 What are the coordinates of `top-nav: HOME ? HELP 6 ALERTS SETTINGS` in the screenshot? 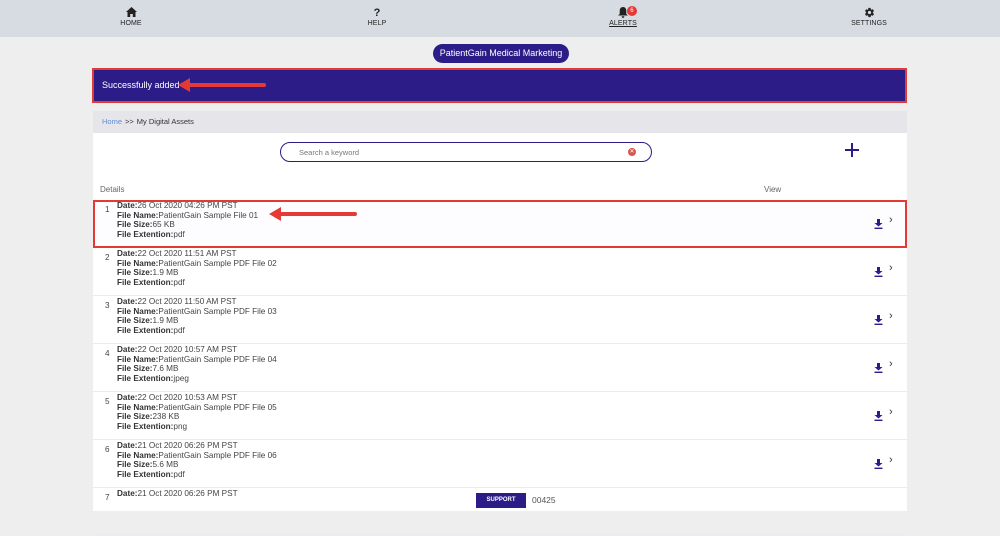 It's located at (500, 18).